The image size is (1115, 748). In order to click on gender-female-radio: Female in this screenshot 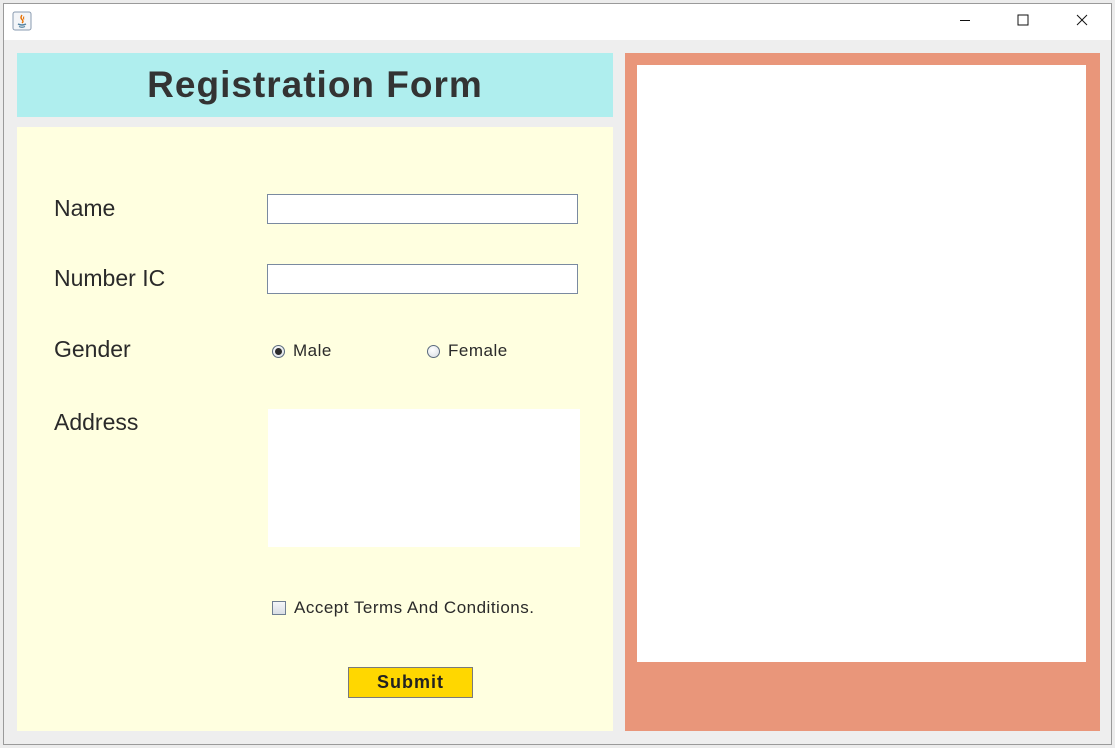, I will do `click(467, 351)`.